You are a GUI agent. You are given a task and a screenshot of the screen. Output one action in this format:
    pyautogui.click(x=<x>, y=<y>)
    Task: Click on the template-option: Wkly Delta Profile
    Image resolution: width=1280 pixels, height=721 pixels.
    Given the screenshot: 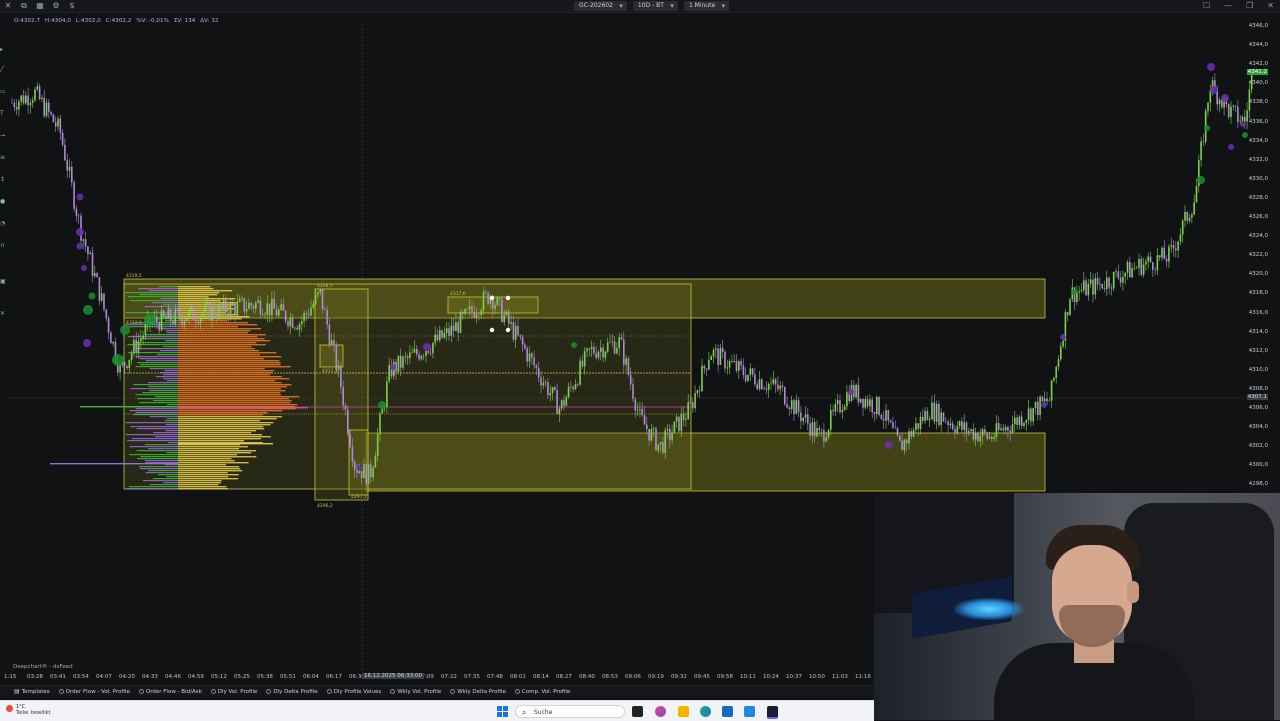 What is the action you would take?
    pyautogui.click(x=478, y=692)
    